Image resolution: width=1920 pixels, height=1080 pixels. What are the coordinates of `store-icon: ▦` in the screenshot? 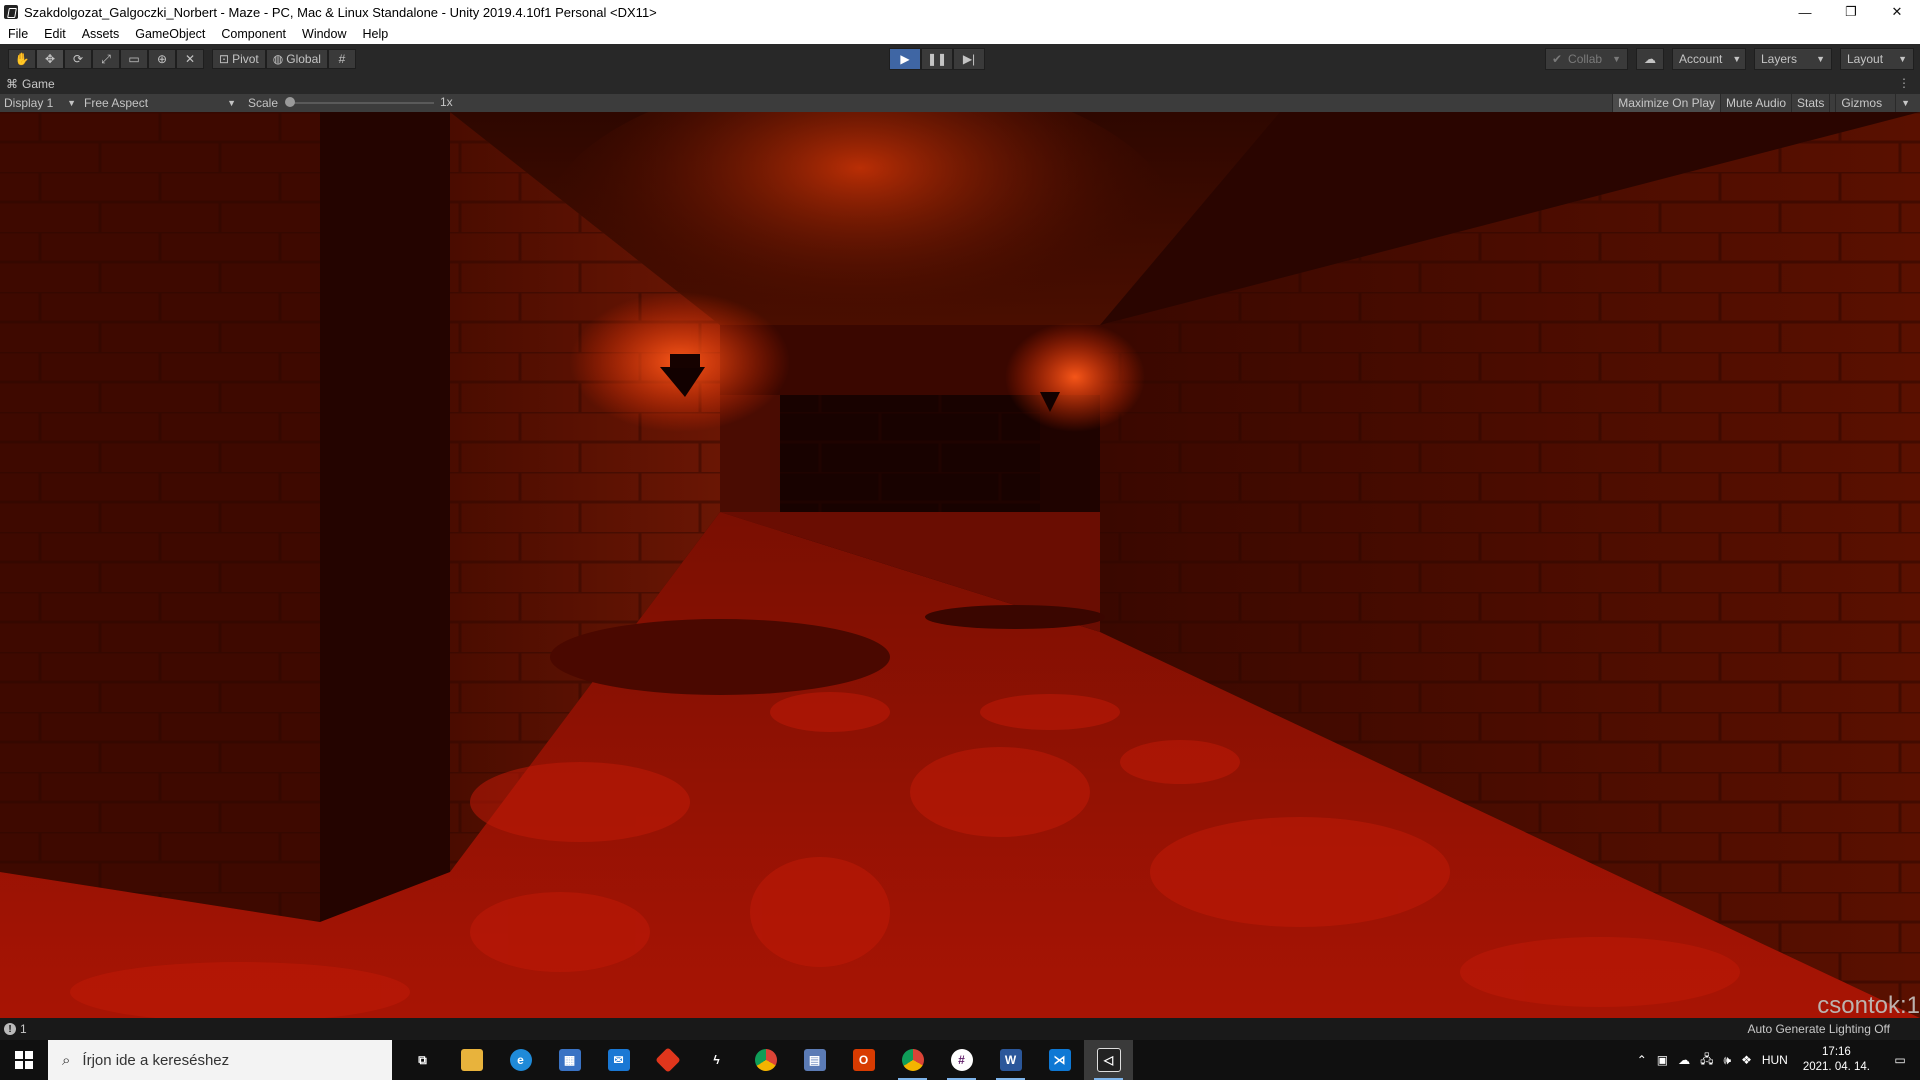 It's located at (569, 1060).